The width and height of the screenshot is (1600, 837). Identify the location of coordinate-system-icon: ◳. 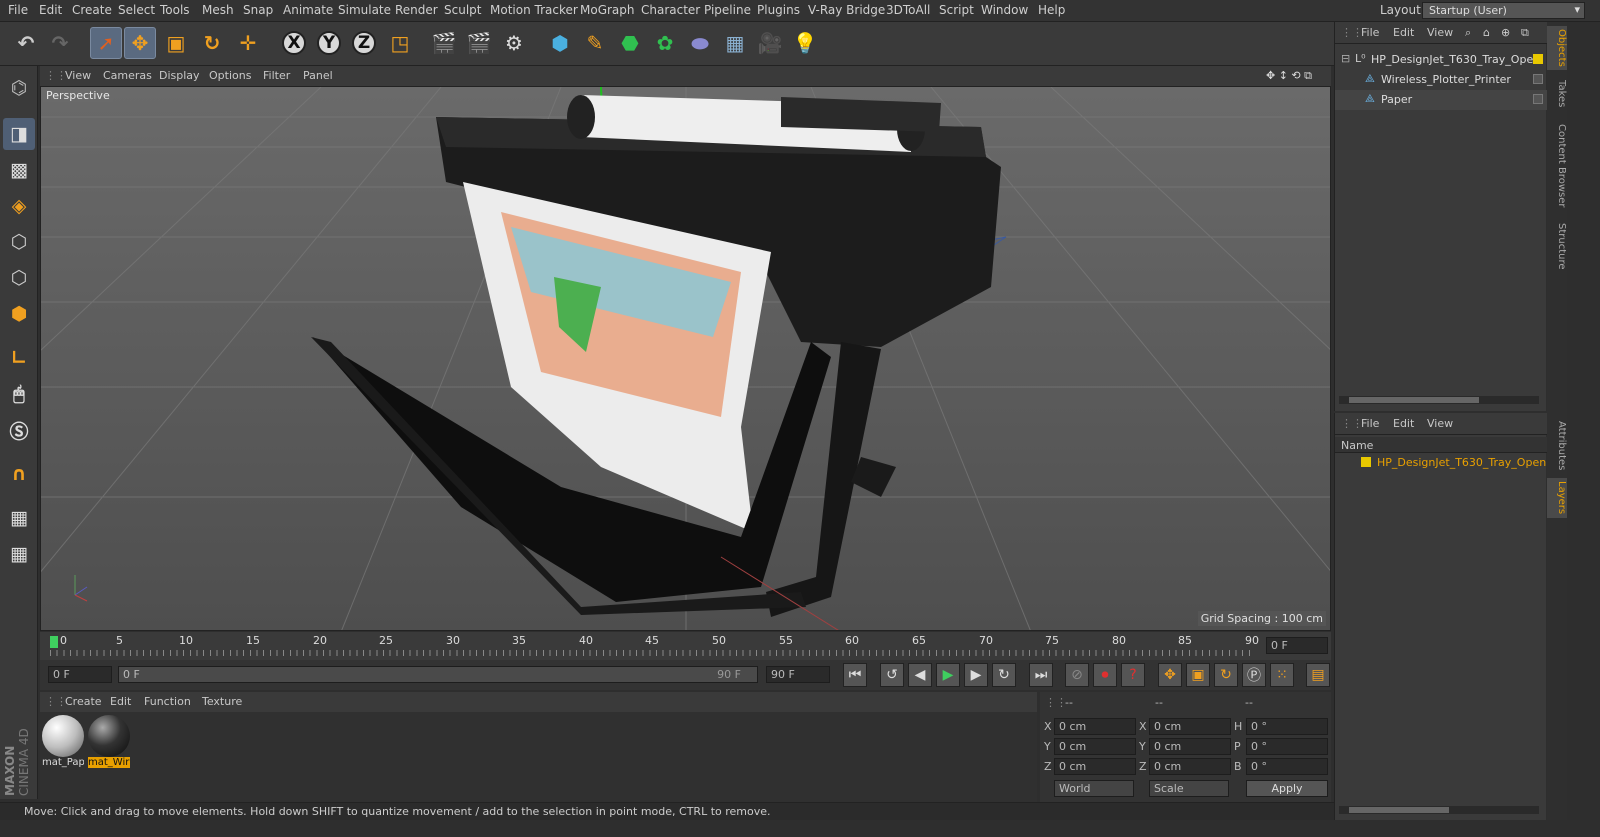
(400, 43).